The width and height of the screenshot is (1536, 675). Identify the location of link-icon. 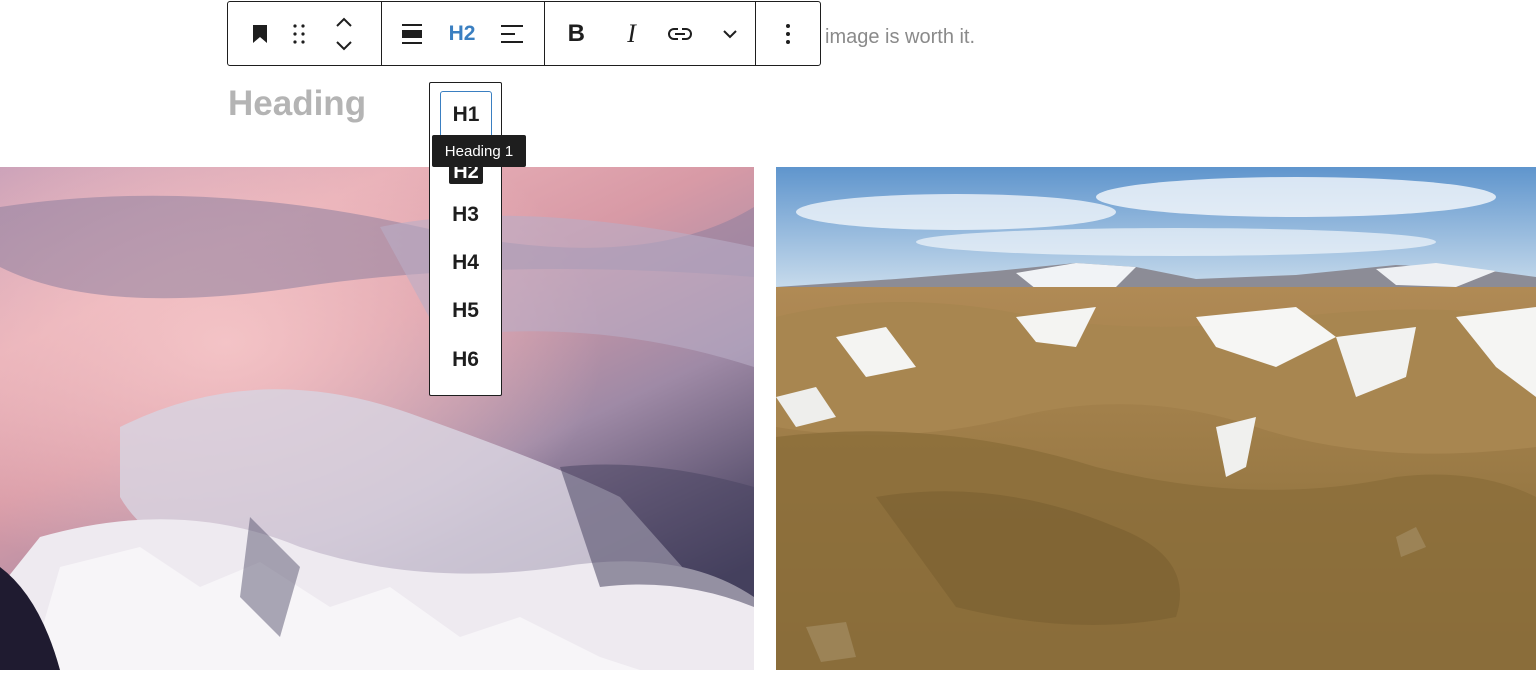
(680, 34).